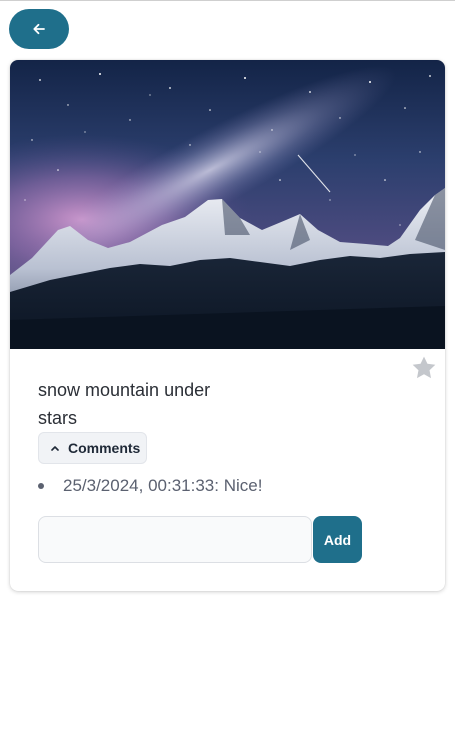 Image resolution: width=455 pixels, height=730 pixels. I want to click on favorite-star-icon, so click(424, 368).